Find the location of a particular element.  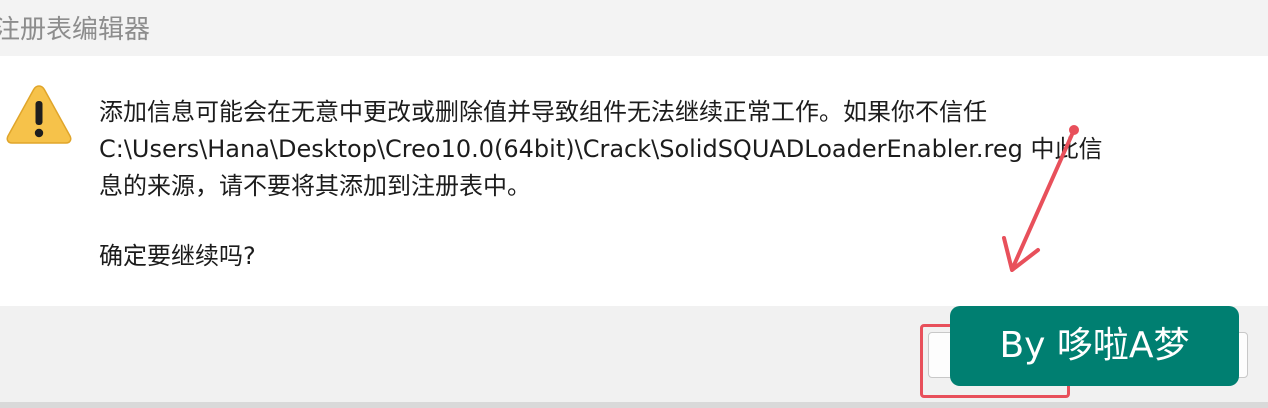

window-title: 注册表编辑器 is located at coordinates (75, 30).